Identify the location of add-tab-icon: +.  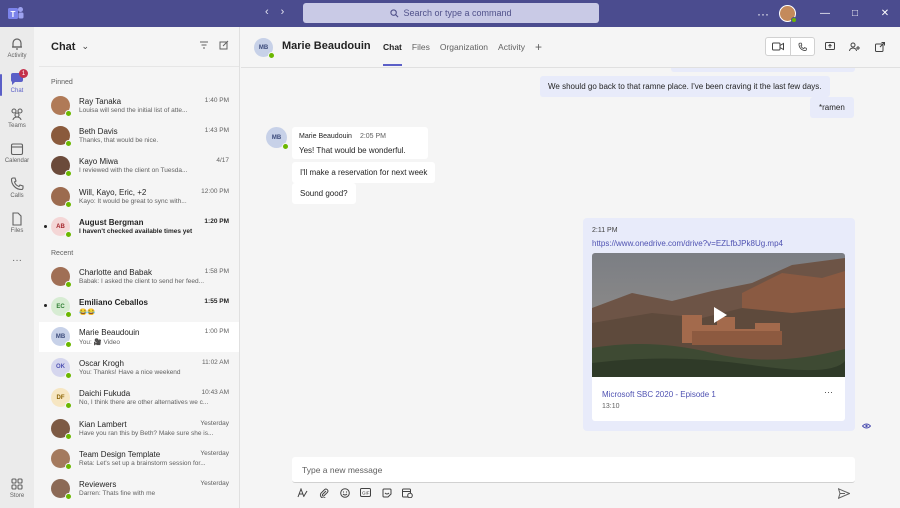
(538, 47).